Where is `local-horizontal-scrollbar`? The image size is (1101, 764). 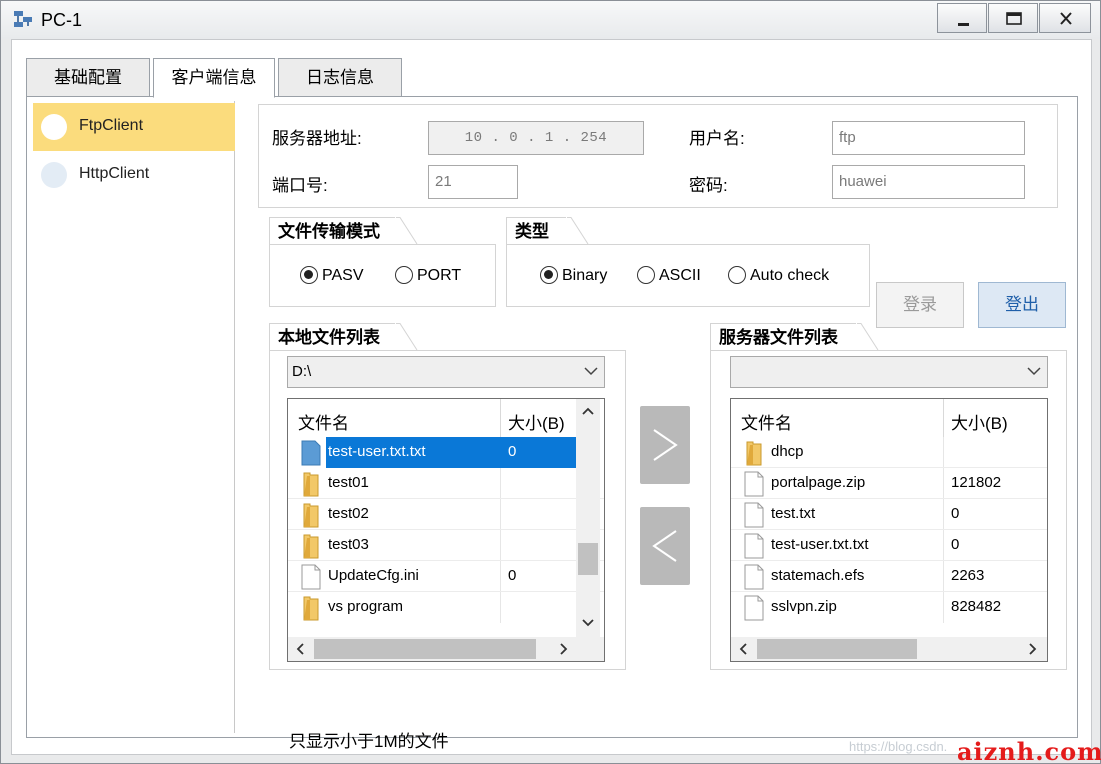 local-horizontal-scrollbar is located at coordinates (446, 649).